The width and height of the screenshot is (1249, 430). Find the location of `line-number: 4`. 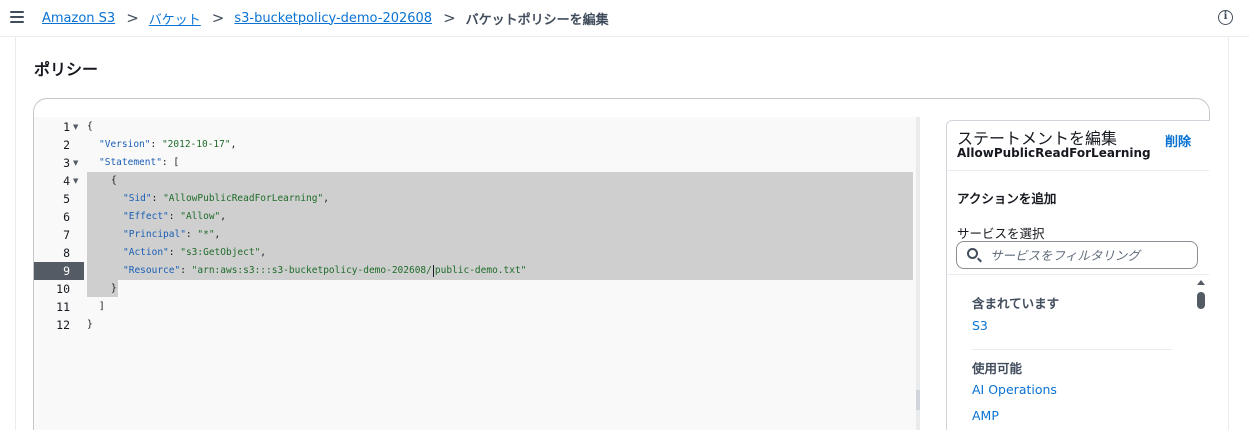

line-number: 4 is located at coordinates (66, 181).